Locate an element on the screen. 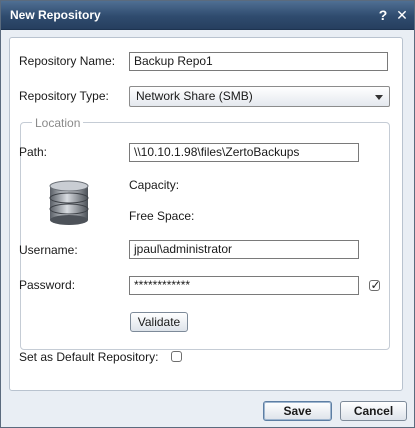 This screenshot has height=428, width=415. default-repository-checkbox is located at coordinates (176, 356).